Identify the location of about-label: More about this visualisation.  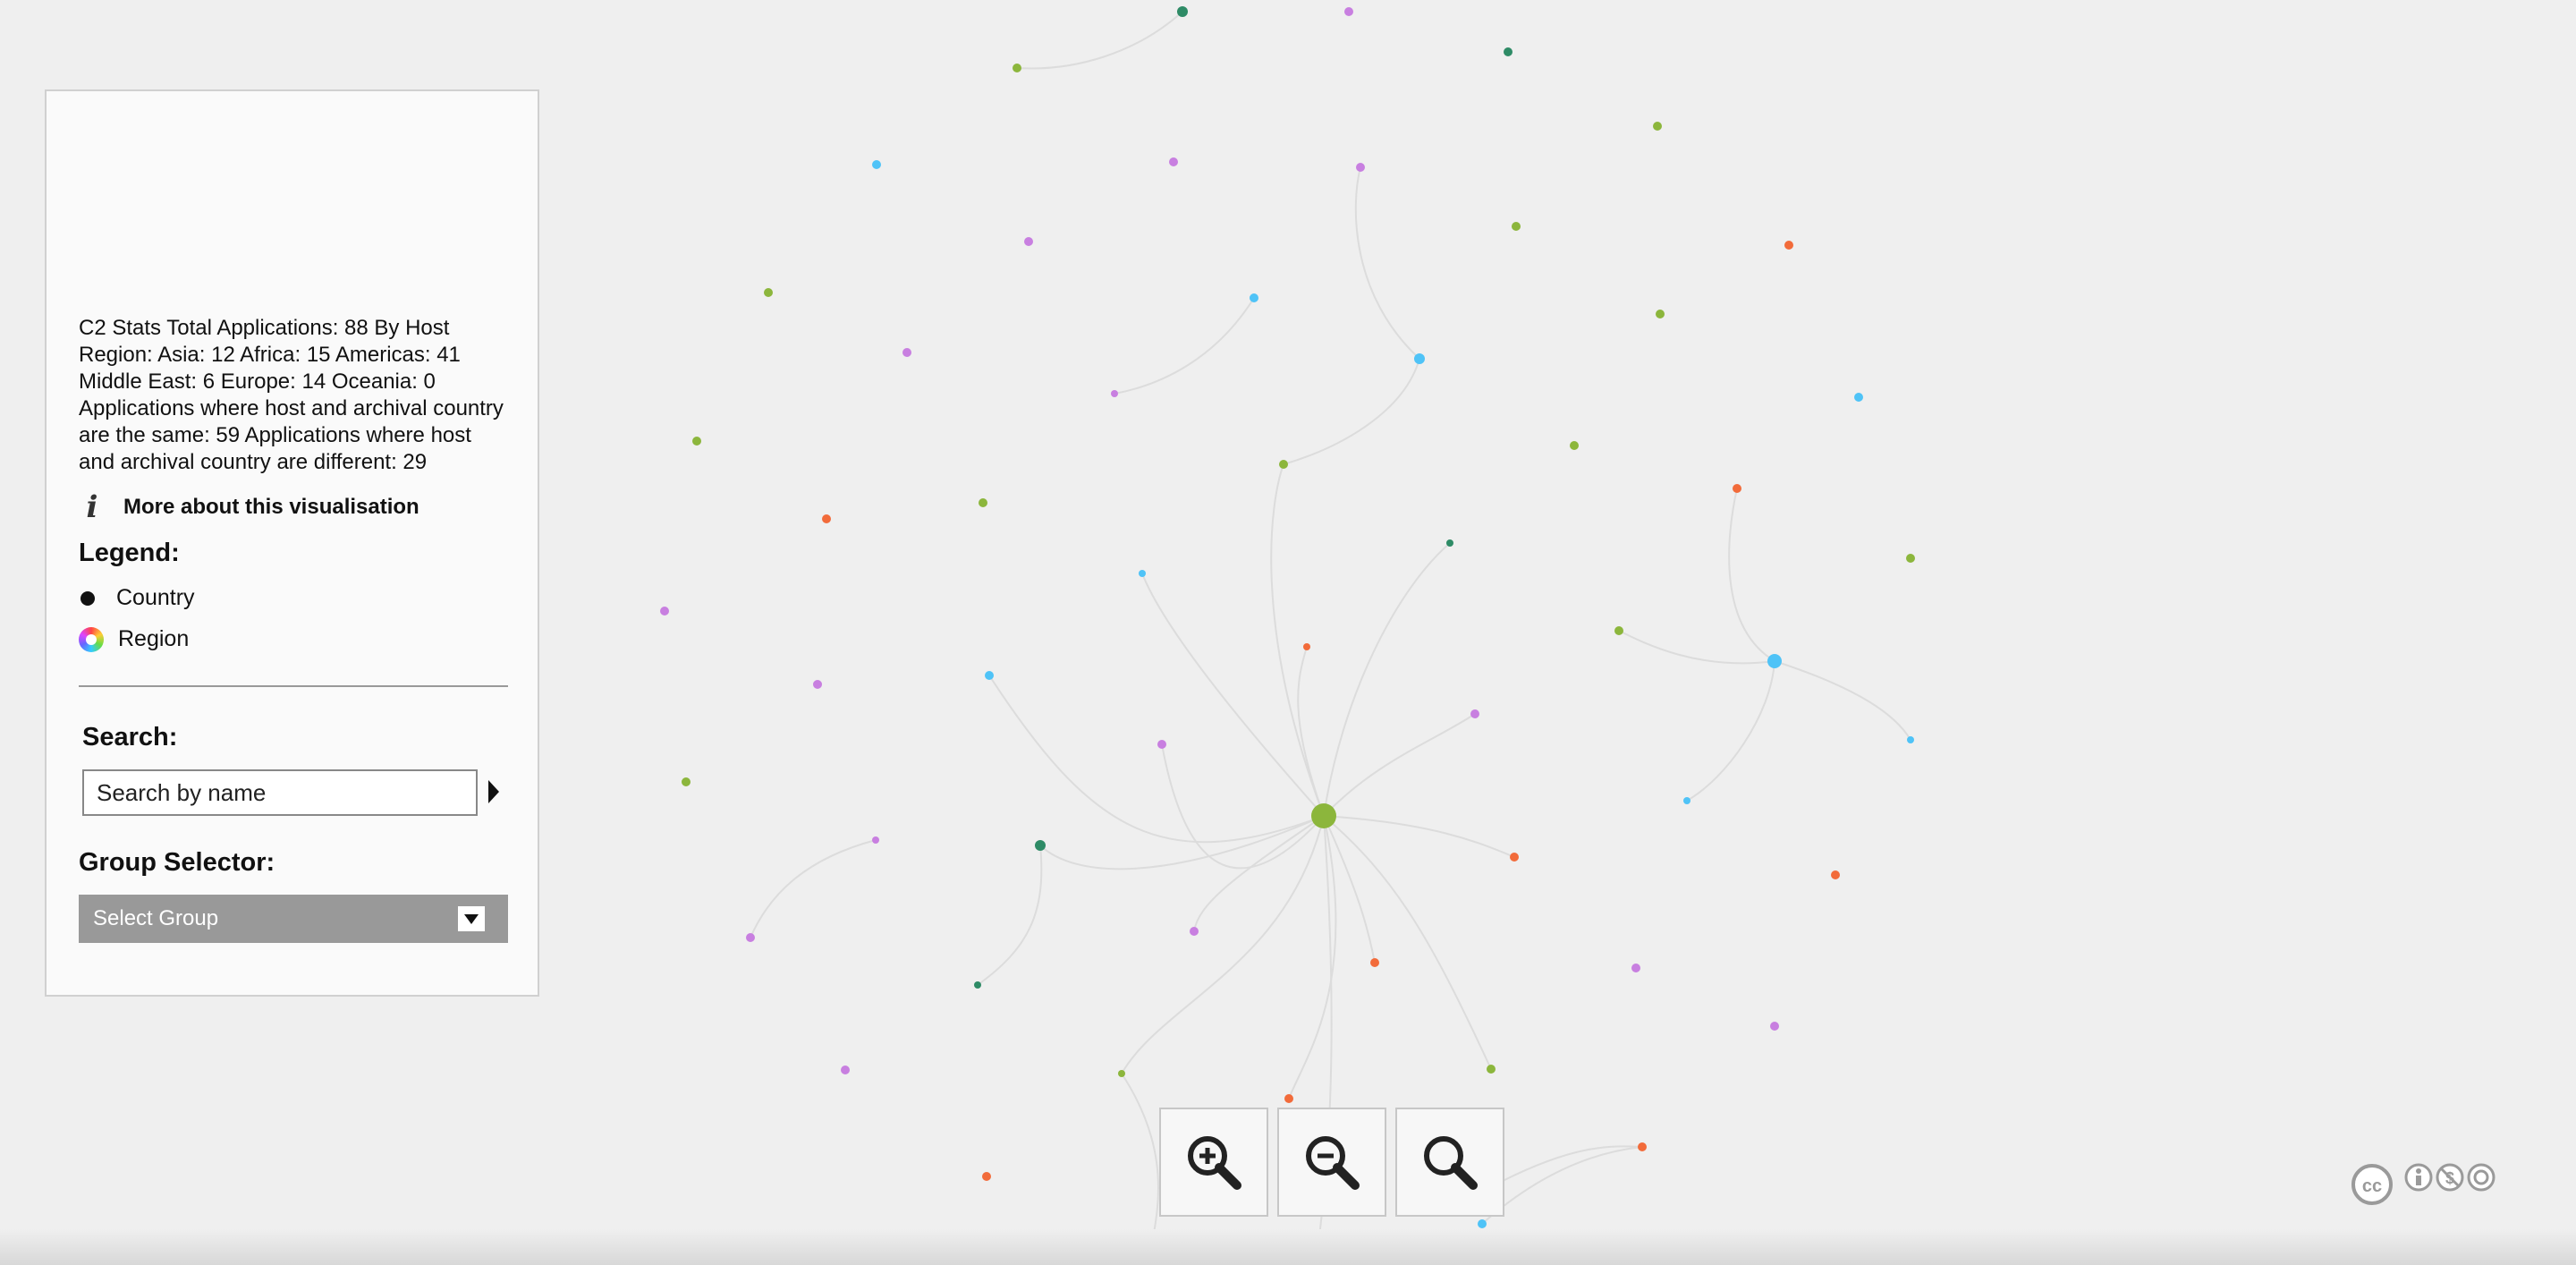
(271, 507).